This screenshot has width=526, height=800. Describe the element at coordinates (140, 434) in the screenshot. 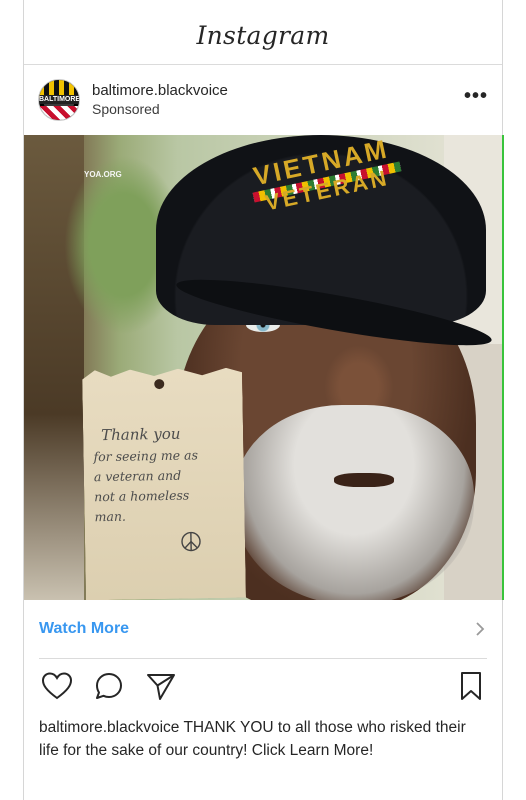

I see `note-line: Thank you` at that location.